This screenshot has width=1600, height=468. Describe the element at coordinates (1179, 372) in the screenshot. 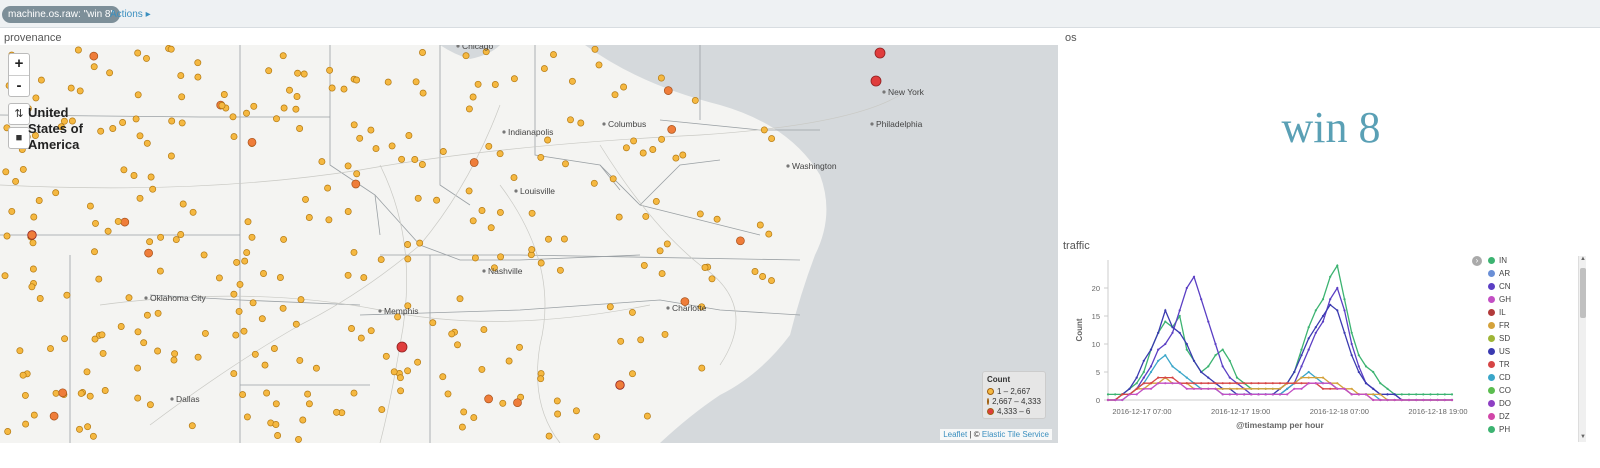

I see `series-point-CD` at that location.